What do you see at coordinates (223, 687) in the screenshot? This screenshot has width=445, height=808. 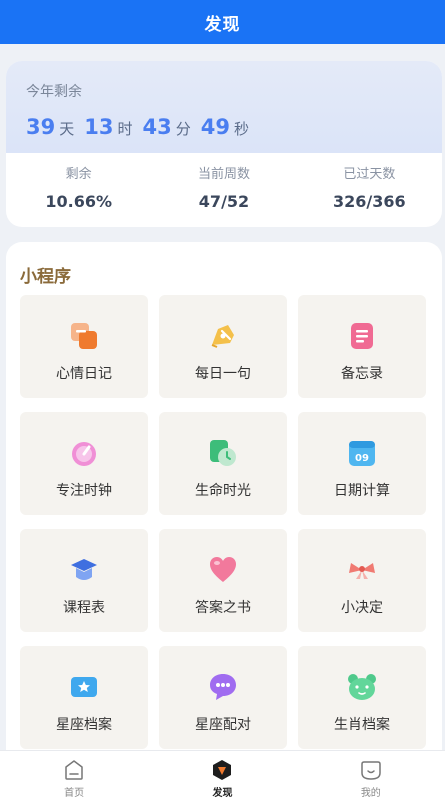 I see `chat-bubble-icon` at bounding box center [223, 687].